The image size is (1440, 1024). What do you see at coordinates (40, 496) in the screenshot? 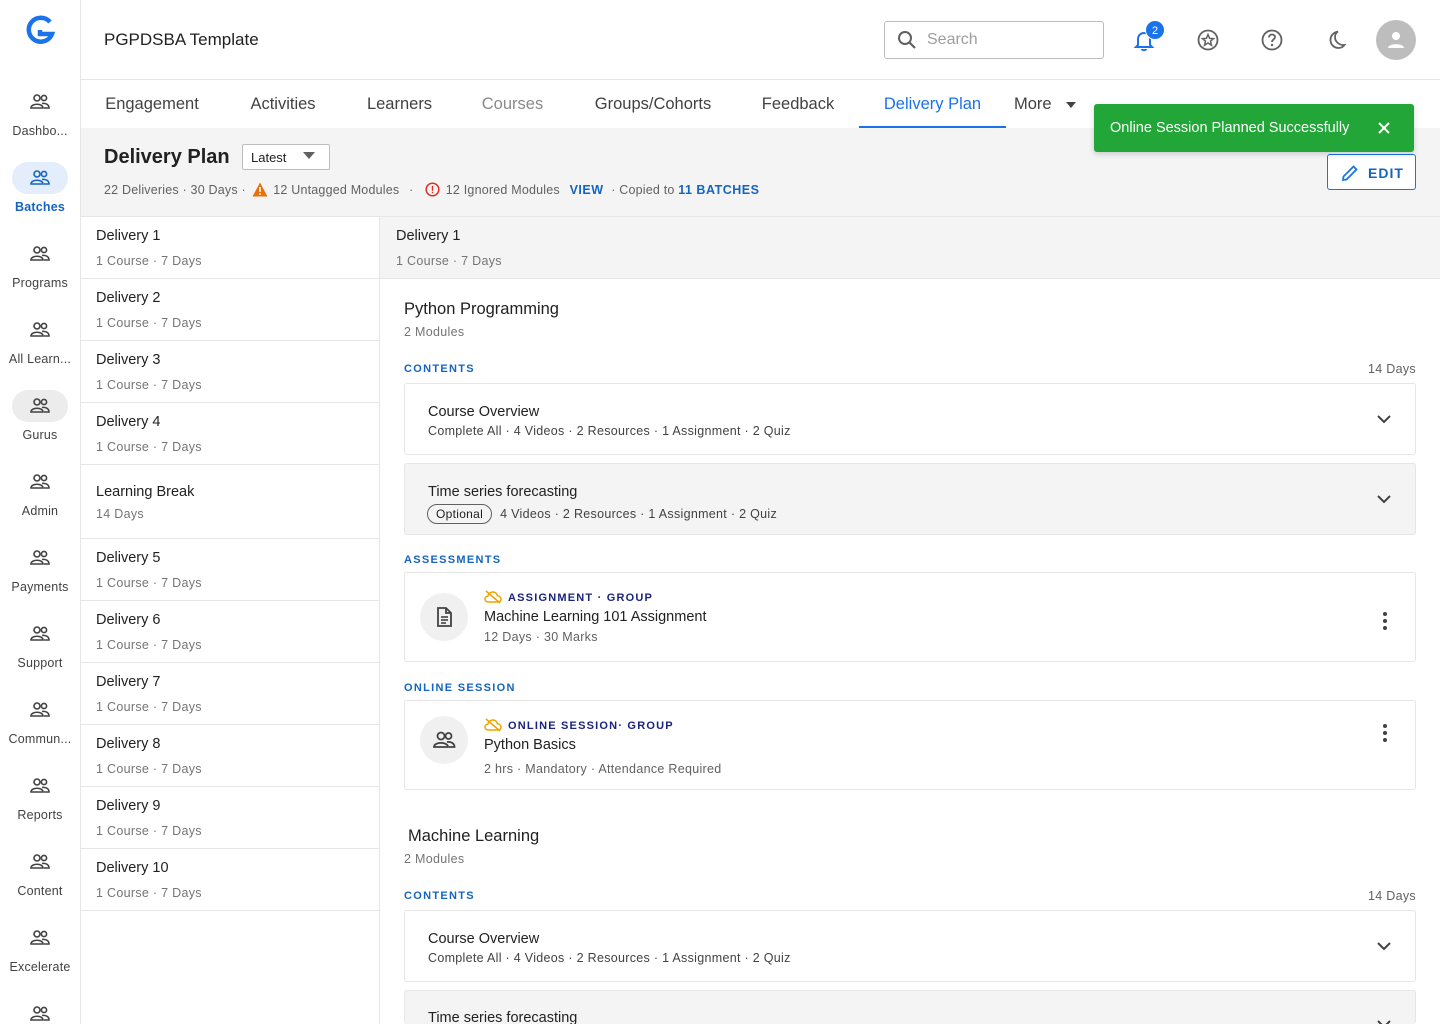
I see `sidebar-item-admin: Admin` at bounding box center [40, 496].